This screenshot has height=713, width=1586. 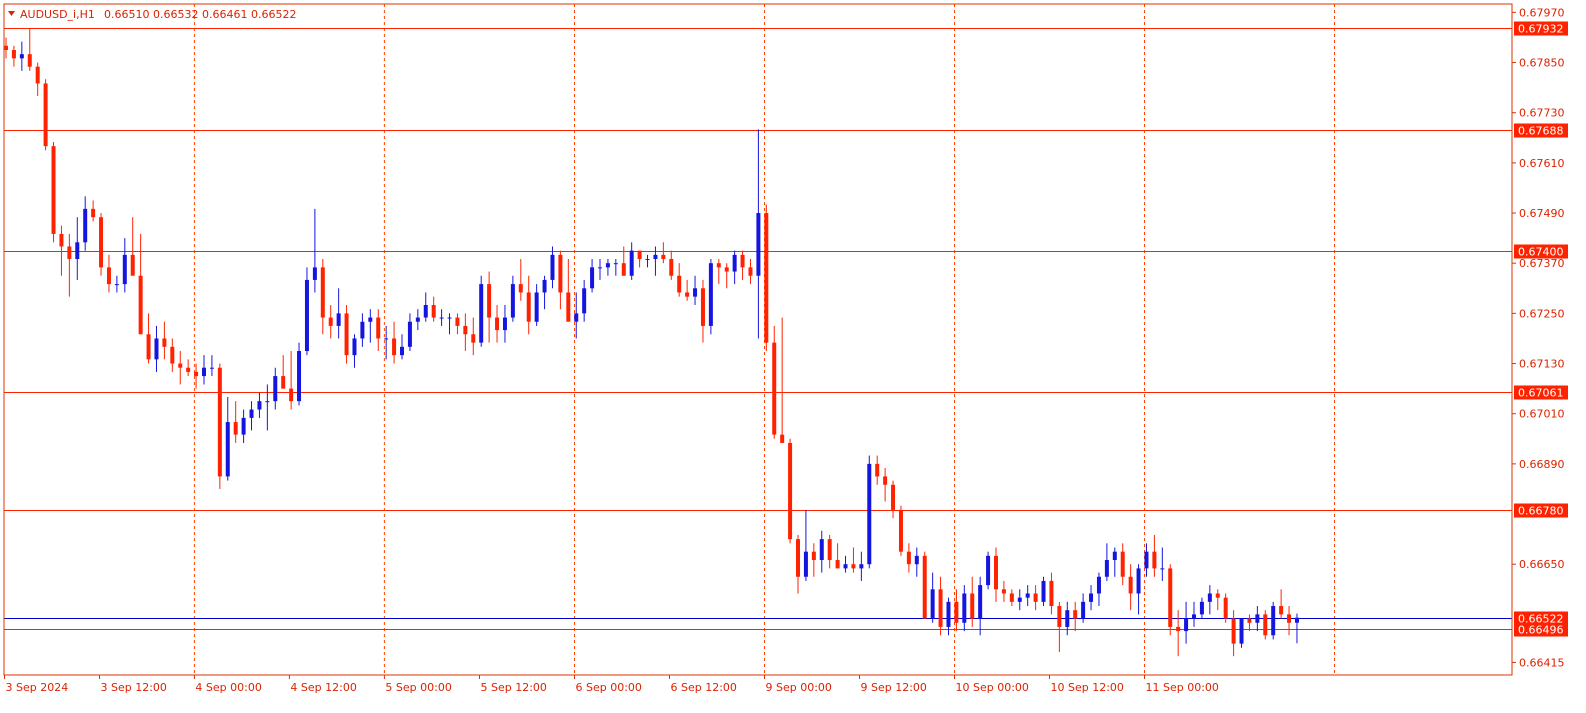 I want to click on price-level-label: 0.67932, so click(x=1541, y=29).